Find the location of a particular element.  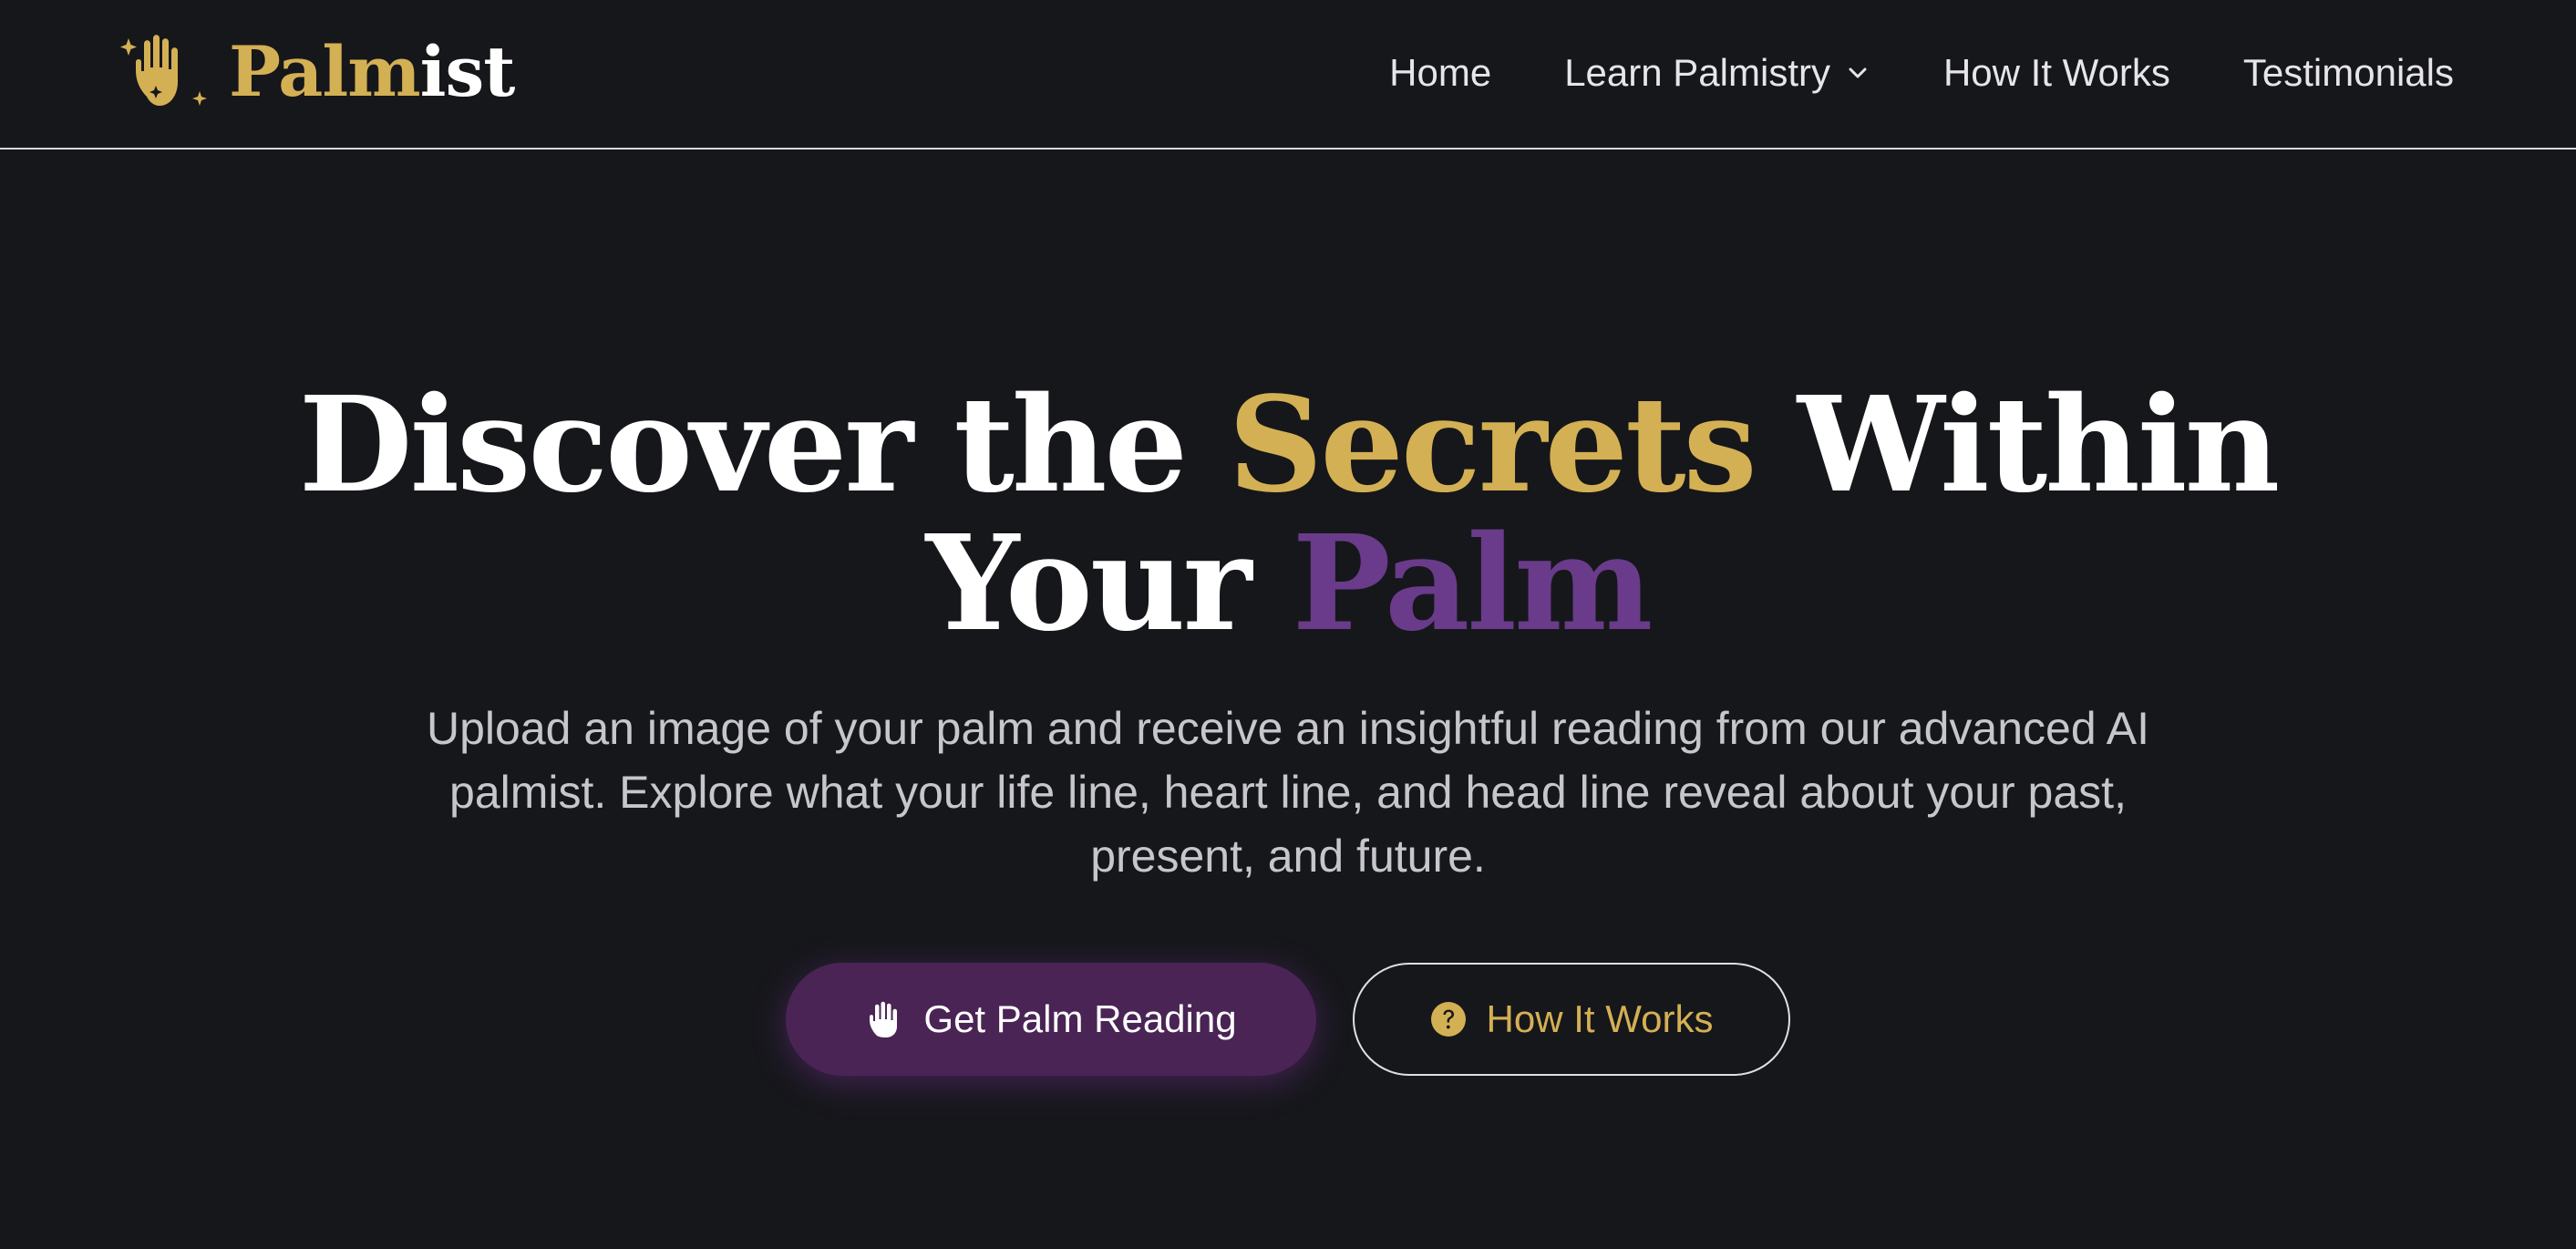

brand-name-part2: ist is located at coordinates (468, 72).